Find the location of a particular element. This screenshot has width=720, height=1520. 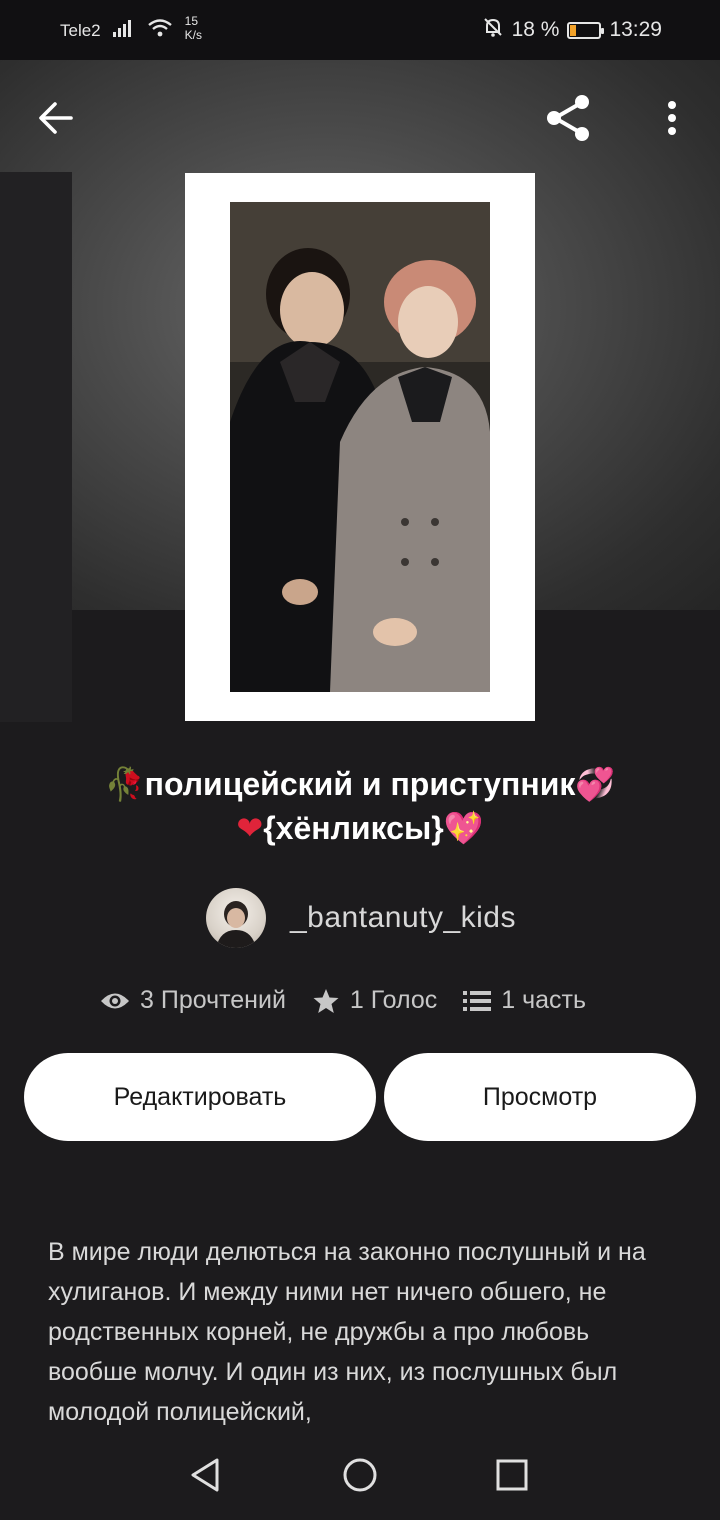

parts-stat: 1 часть is located at coordinates (524, 1000).